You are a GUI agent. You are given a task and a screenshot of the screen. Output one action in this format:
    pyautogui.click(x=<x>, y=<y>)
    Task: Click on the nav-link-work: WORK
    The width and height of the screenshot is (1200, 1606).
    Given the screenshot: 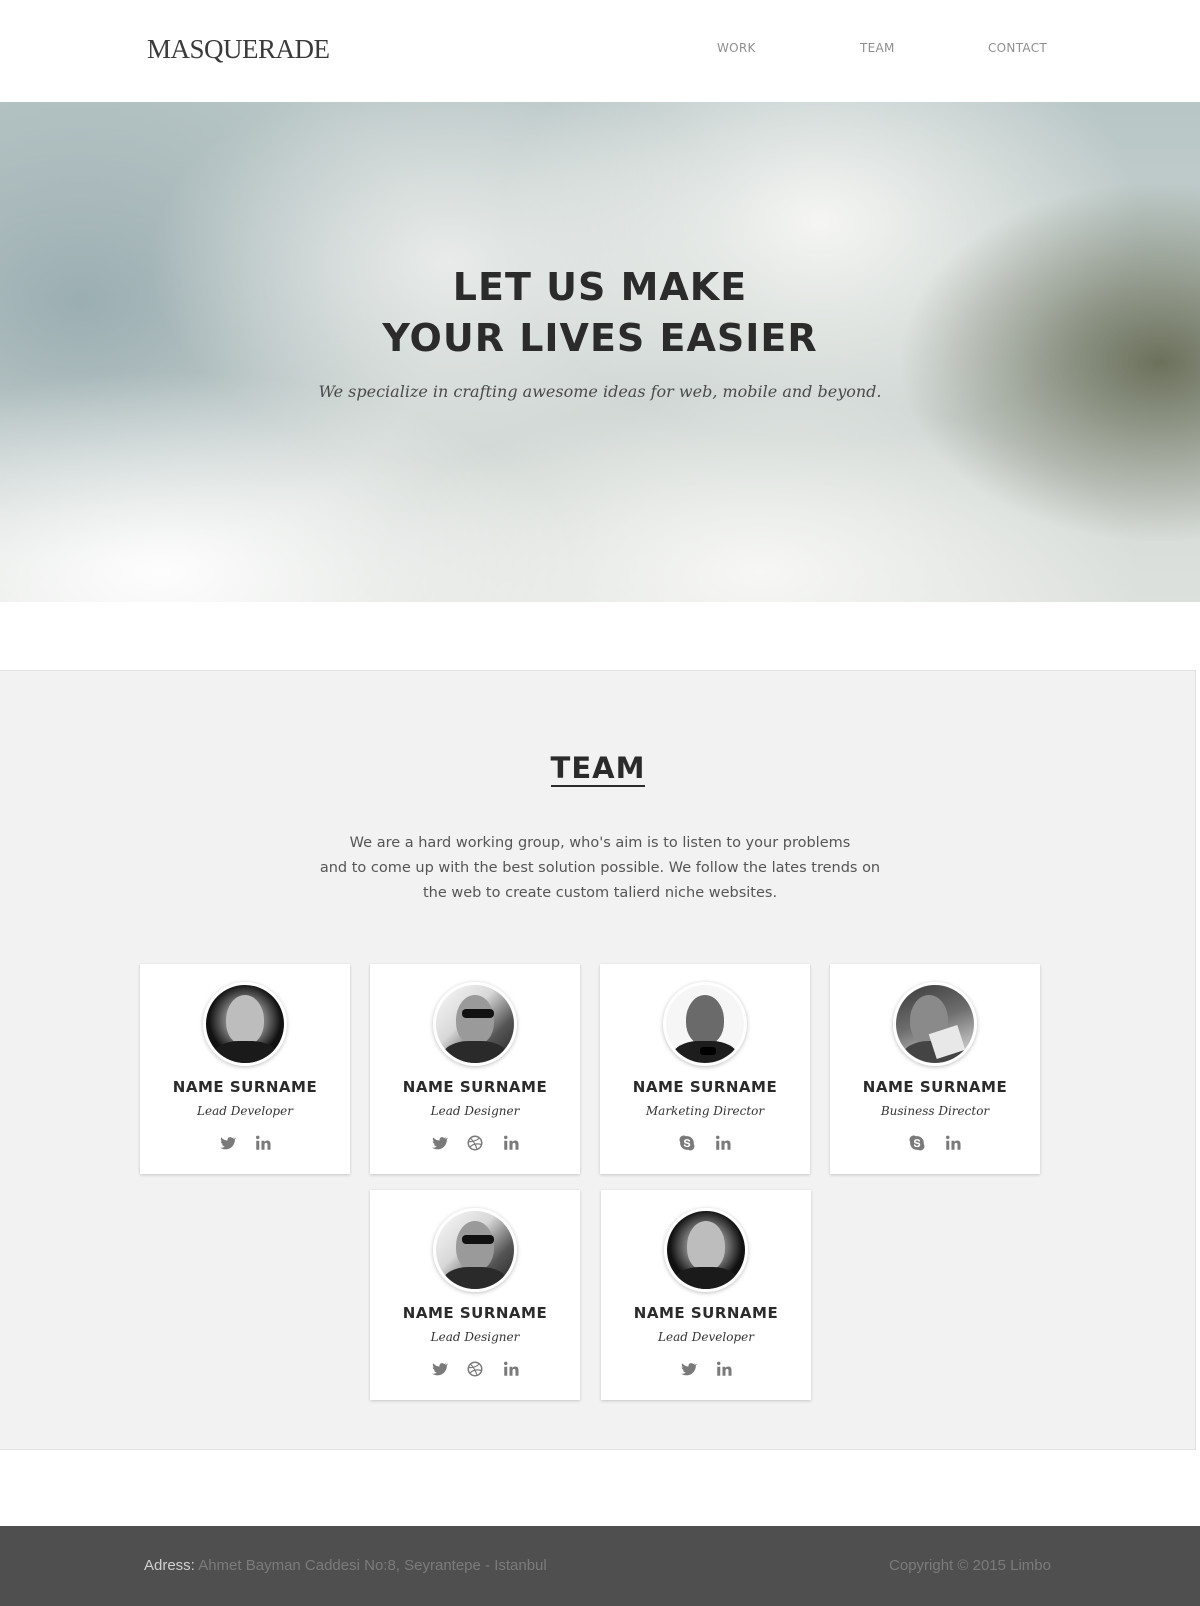 What is the action you would take?
    pyautogui.click(x=736, y=48)
    